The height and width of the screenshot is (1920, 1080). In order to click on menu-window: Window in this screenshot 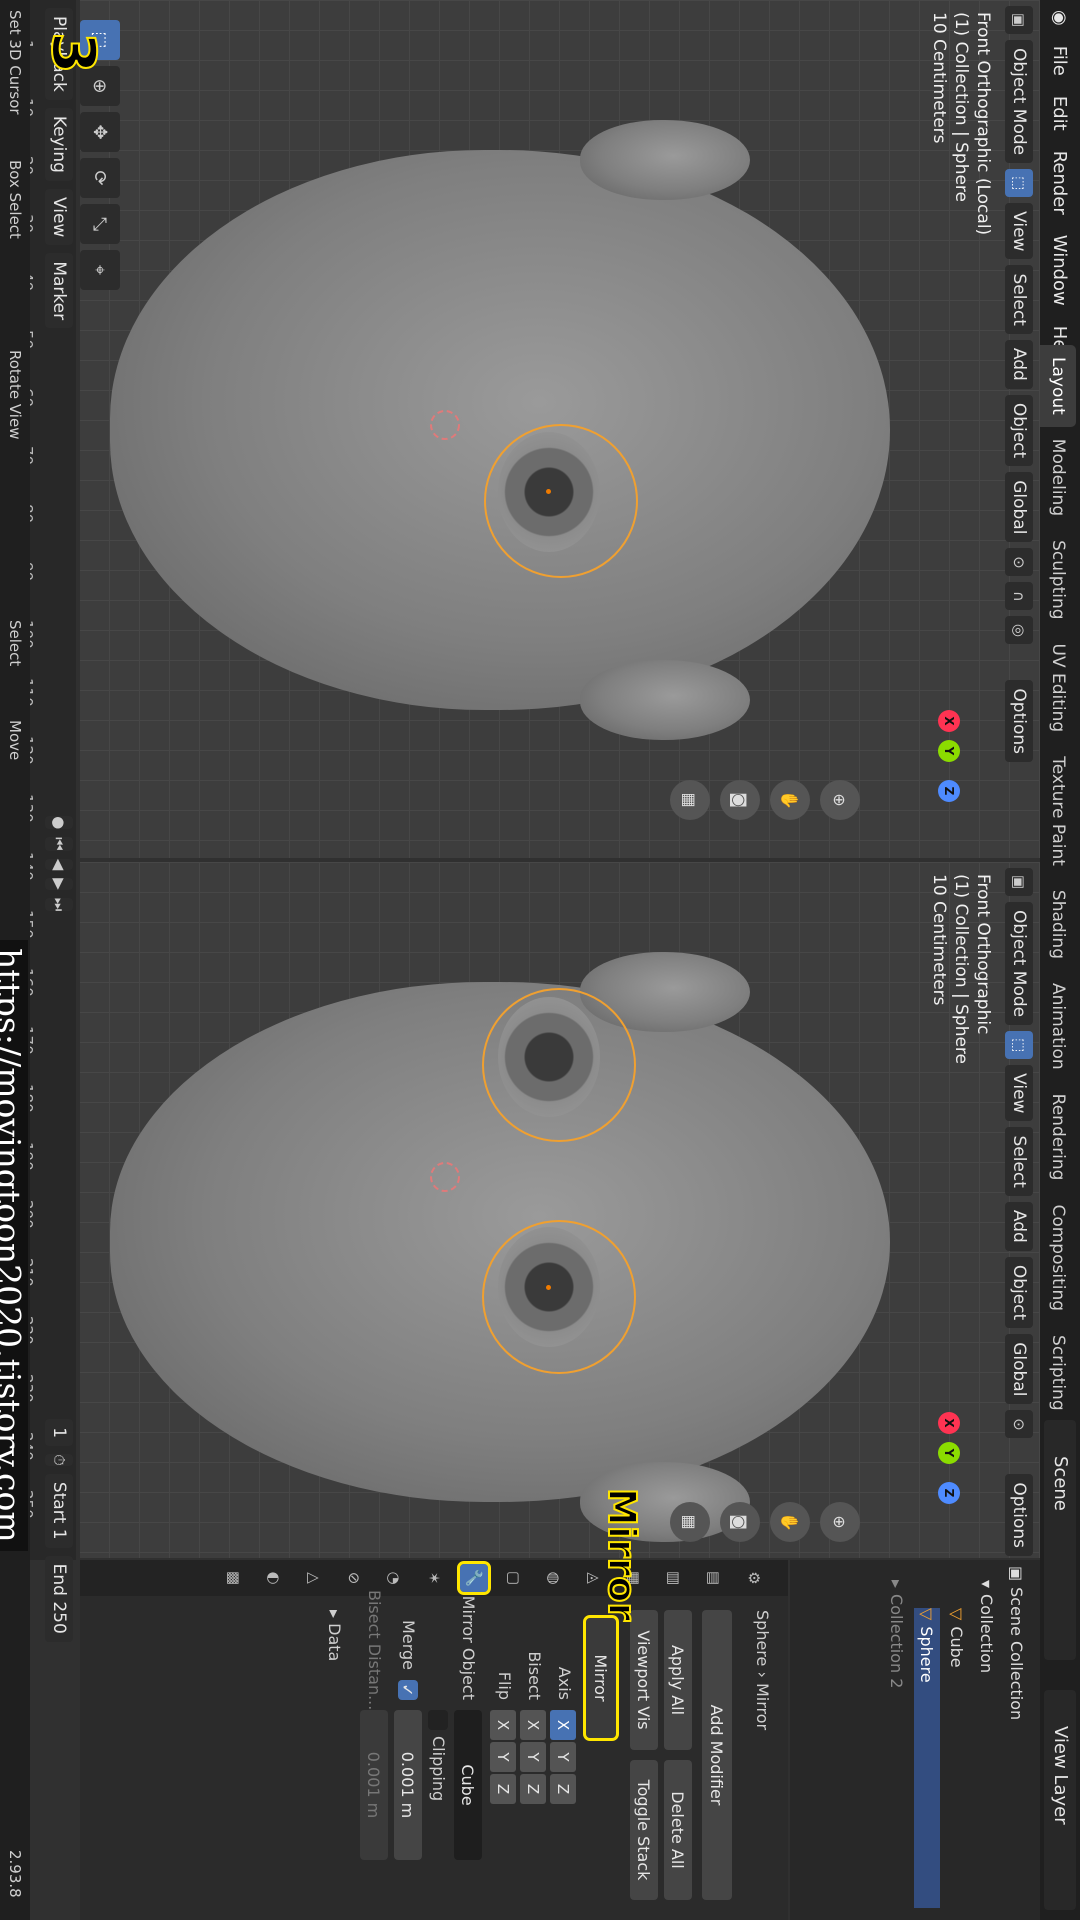, I will do `click(1060, 270)`.